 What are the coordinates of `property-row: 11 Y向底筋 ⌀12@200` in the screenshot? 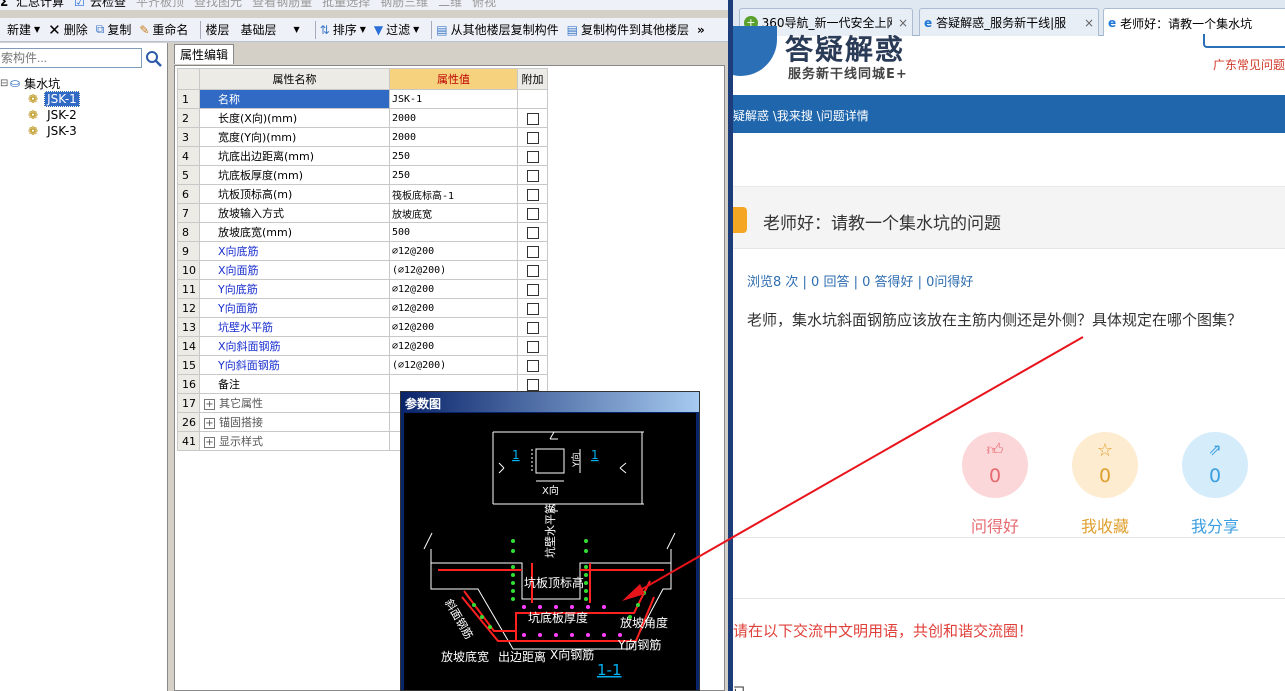 It's located at (362, 289).